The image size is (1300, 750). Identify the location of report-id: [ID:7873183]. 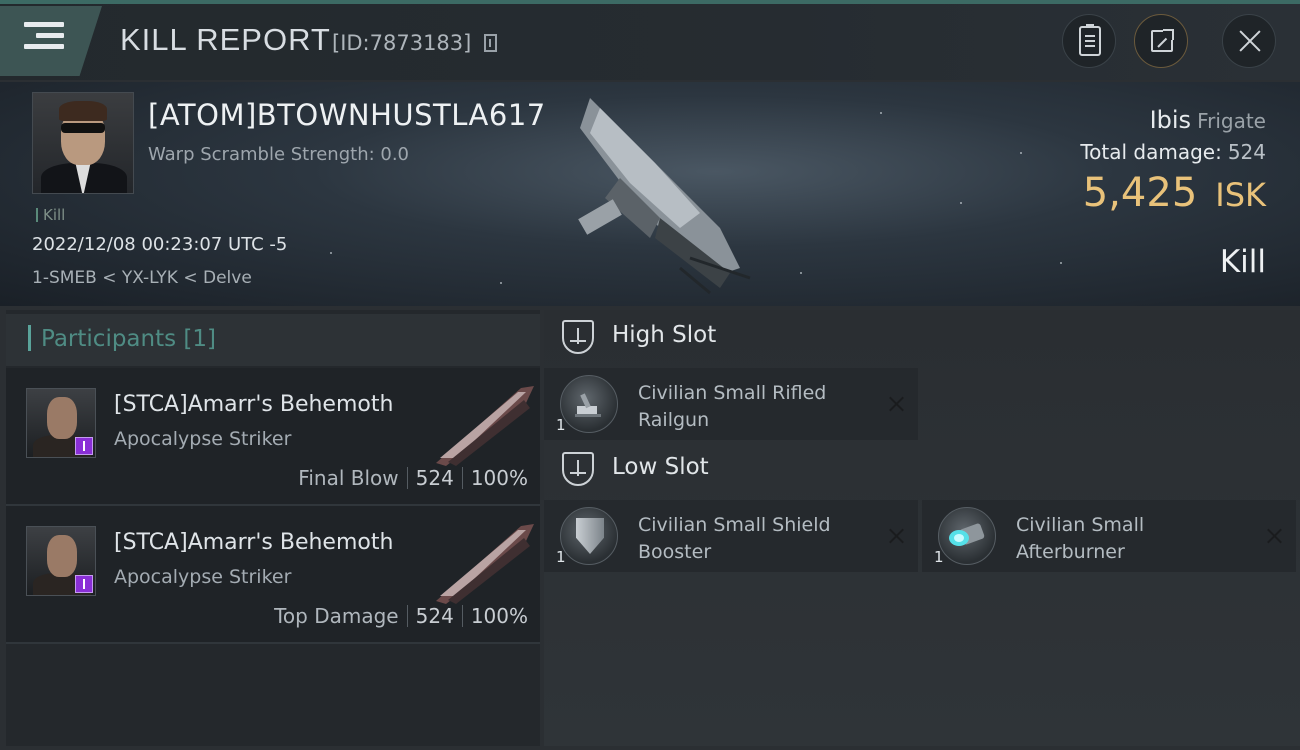
(402, 43).